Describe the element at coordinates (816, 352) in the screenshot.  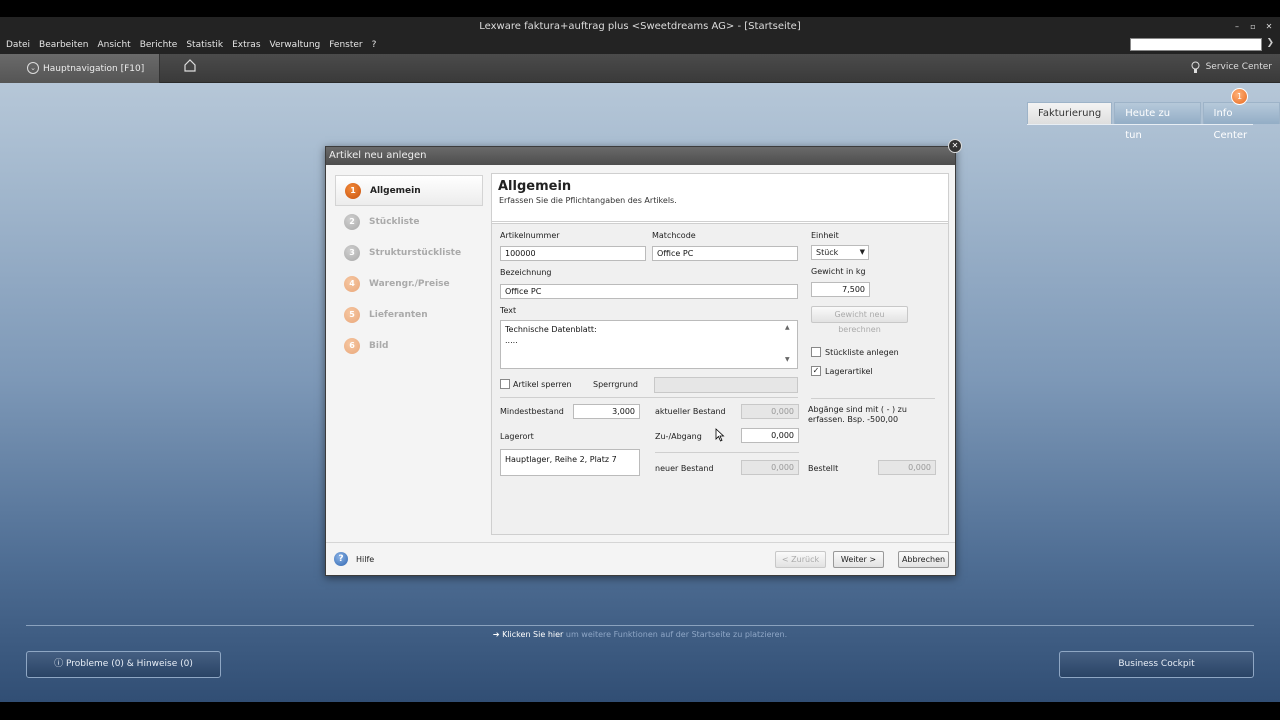
I see `stueckliste-checkbox` at that location.